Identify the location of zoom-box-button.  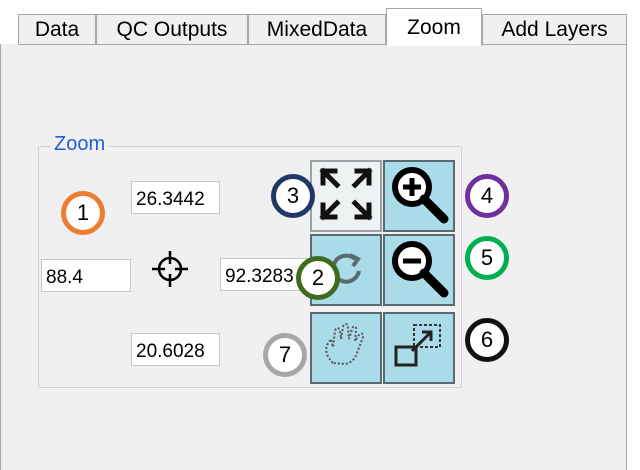
(419, 348).